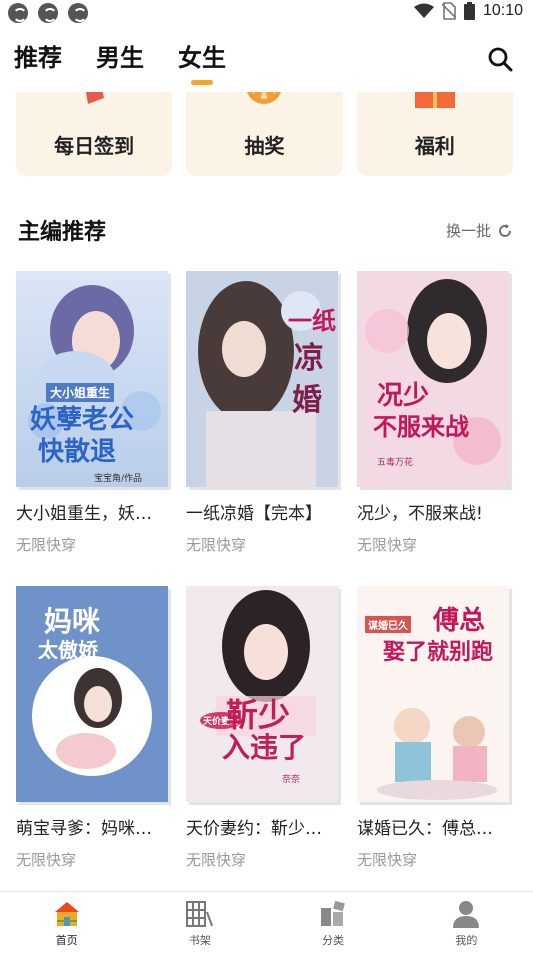  I want to click on daily-checkin-button: 每日签到, so click(94, 134).